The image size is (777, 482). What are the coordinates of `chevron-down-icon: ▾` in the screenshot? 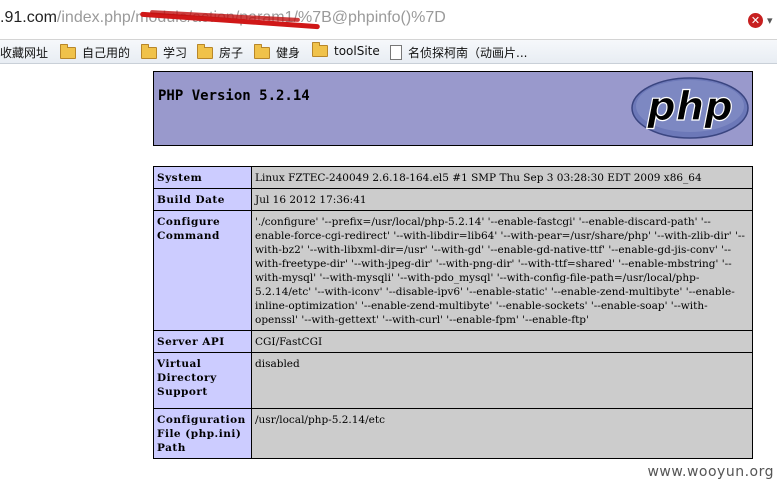 It's located at (770, 20).